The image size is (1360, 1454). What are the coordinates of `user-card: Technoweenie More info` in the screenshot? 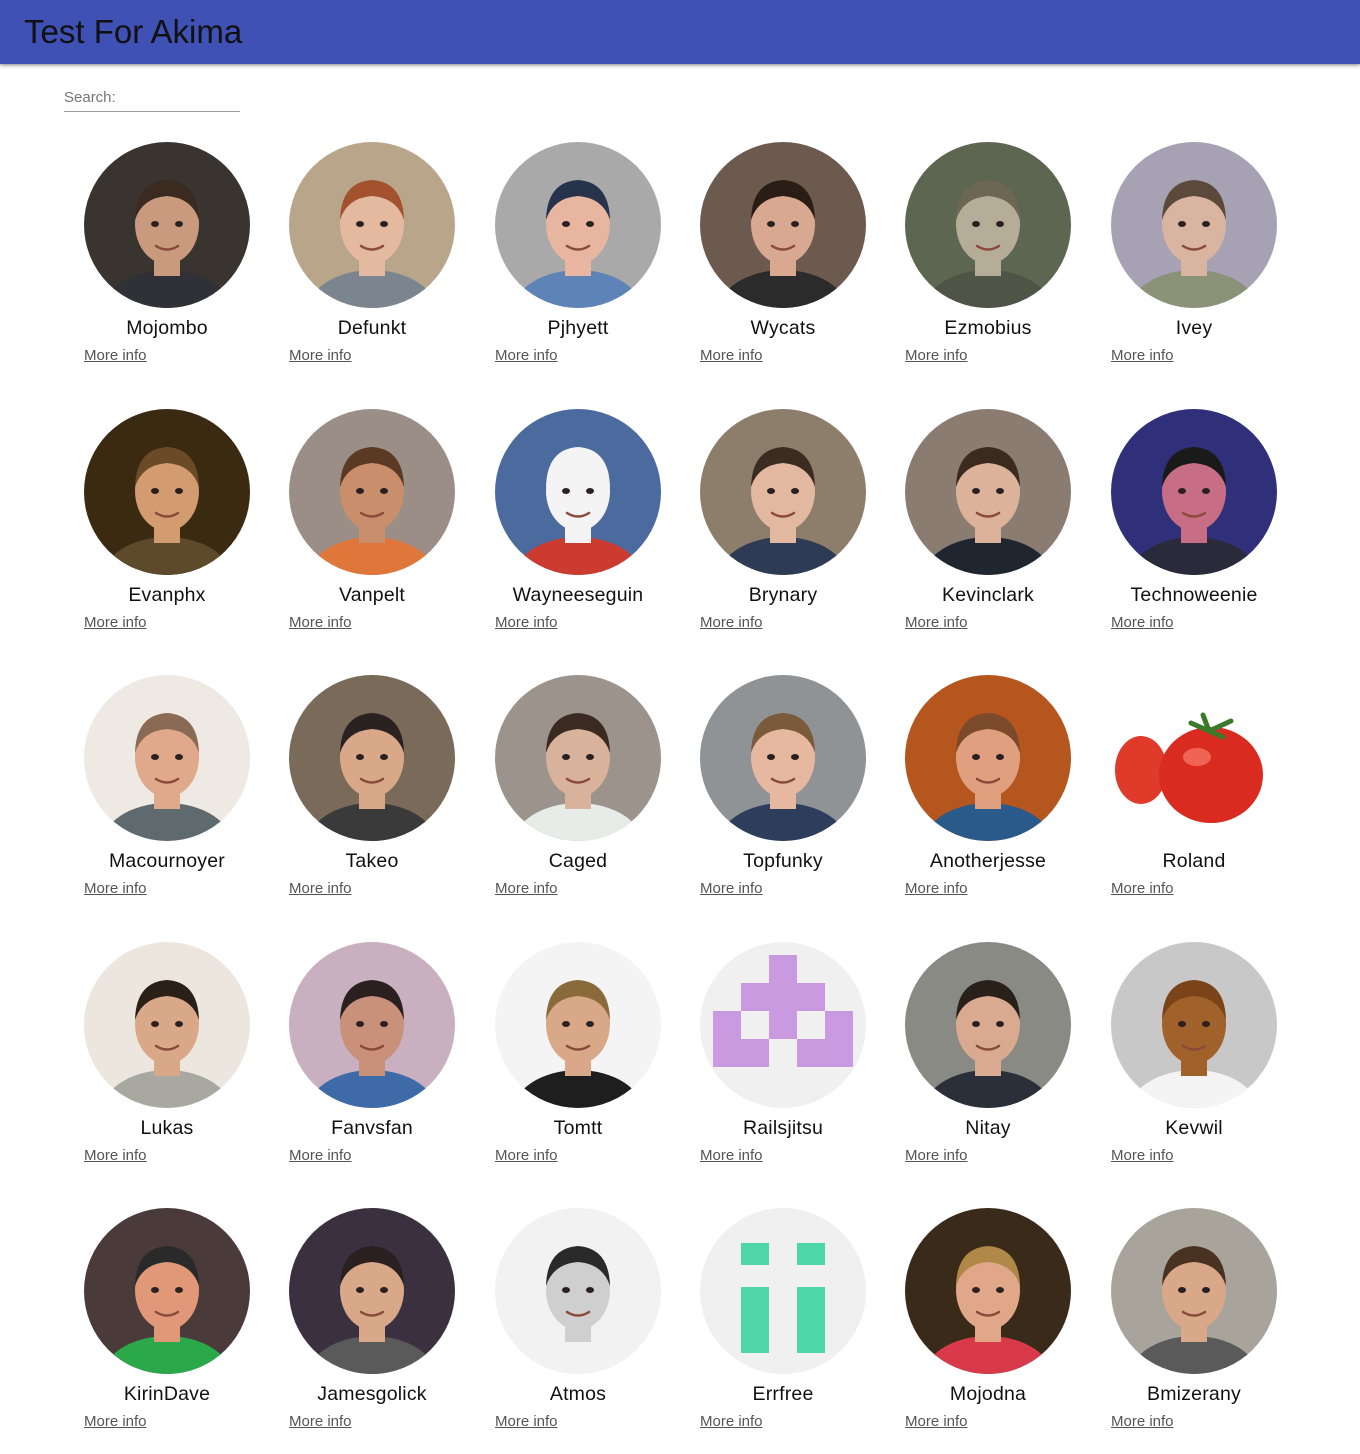 It's located at (1194, 529).